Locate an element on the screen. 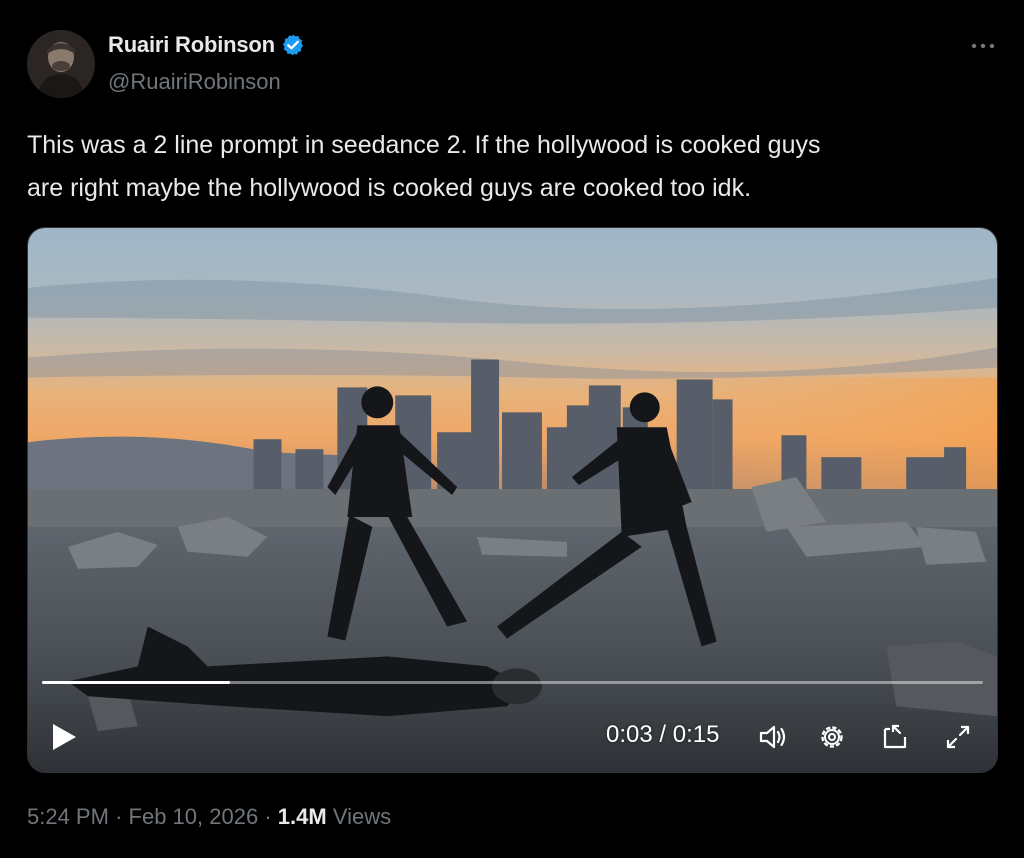  avatar is located at coordinates (61, 64).